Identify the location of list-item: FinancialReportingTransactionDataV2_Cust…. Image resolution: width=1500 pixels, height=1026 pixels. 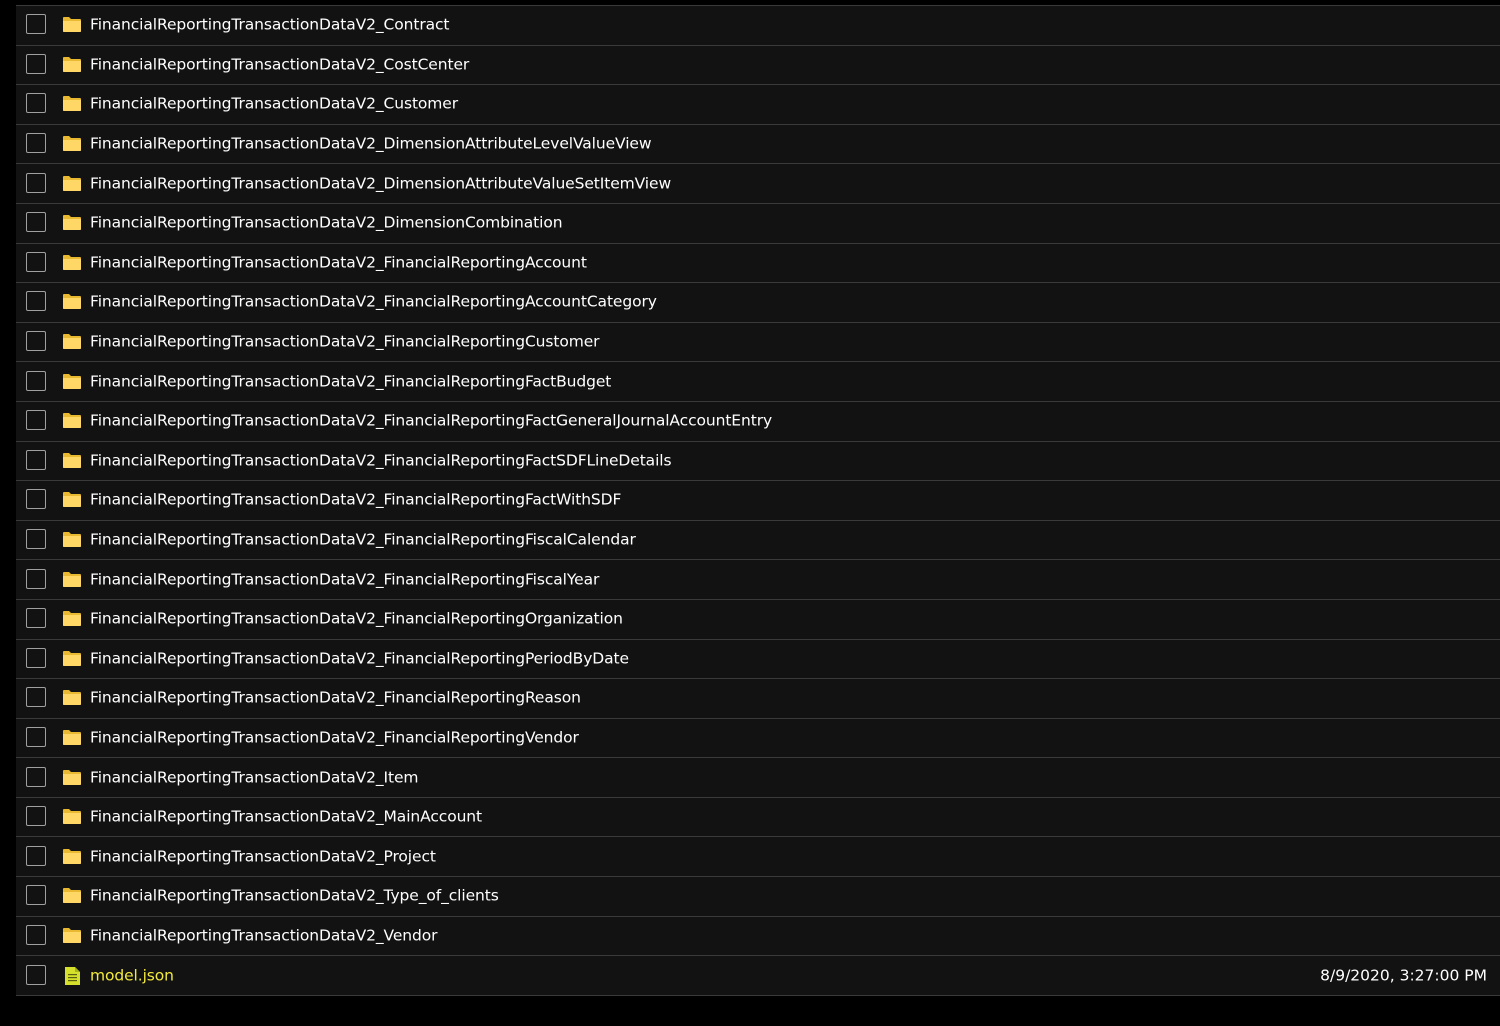
(758, 105).